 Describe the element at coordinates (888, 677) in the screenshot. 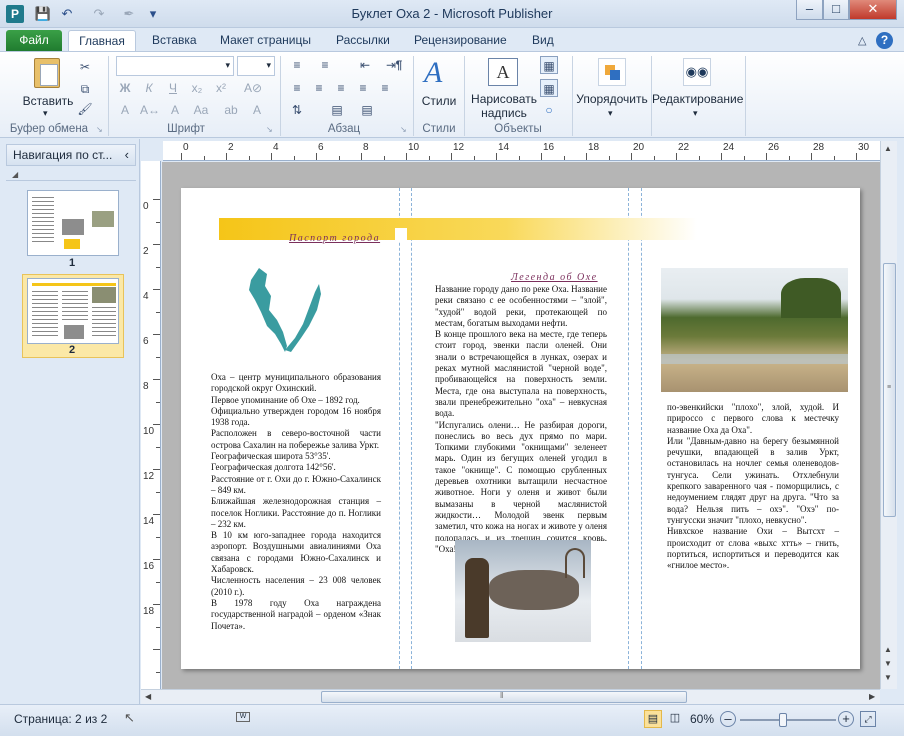

I see `next-page-icon: ▼` at that location.